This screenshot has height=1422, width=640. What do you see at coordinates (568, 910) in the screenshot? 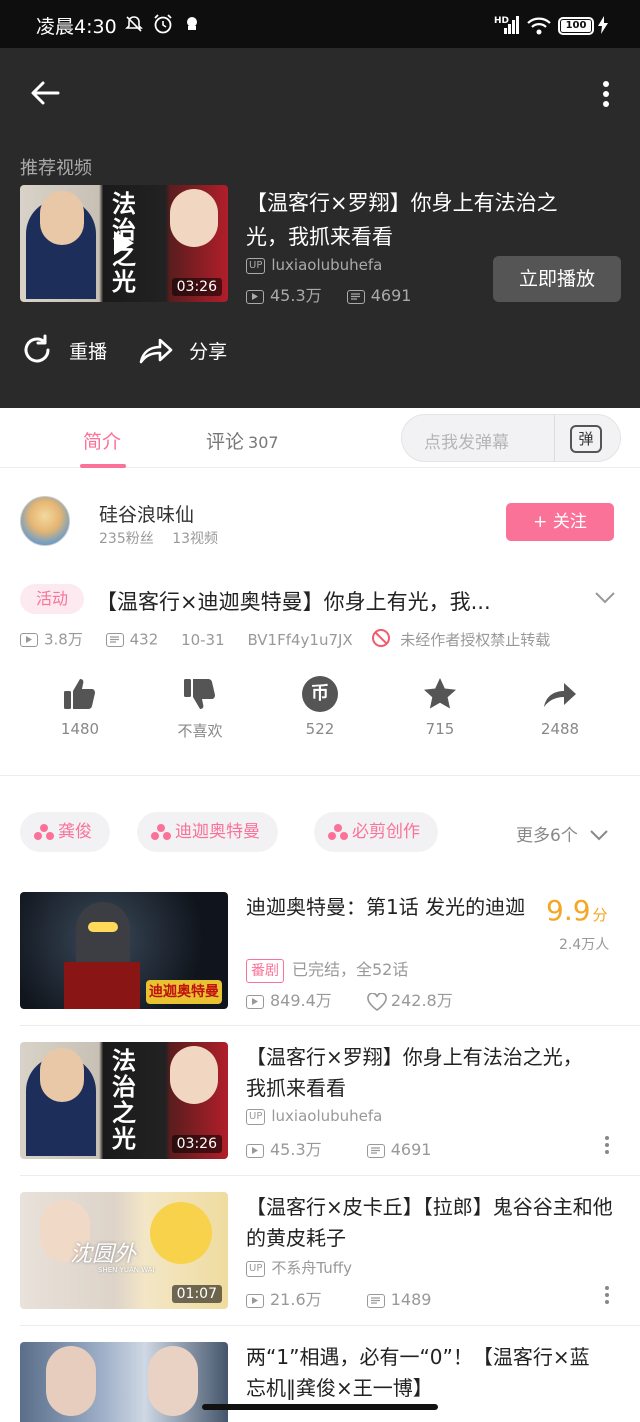
I see `rating-score: 9.9` at bounding box center [568, 910].